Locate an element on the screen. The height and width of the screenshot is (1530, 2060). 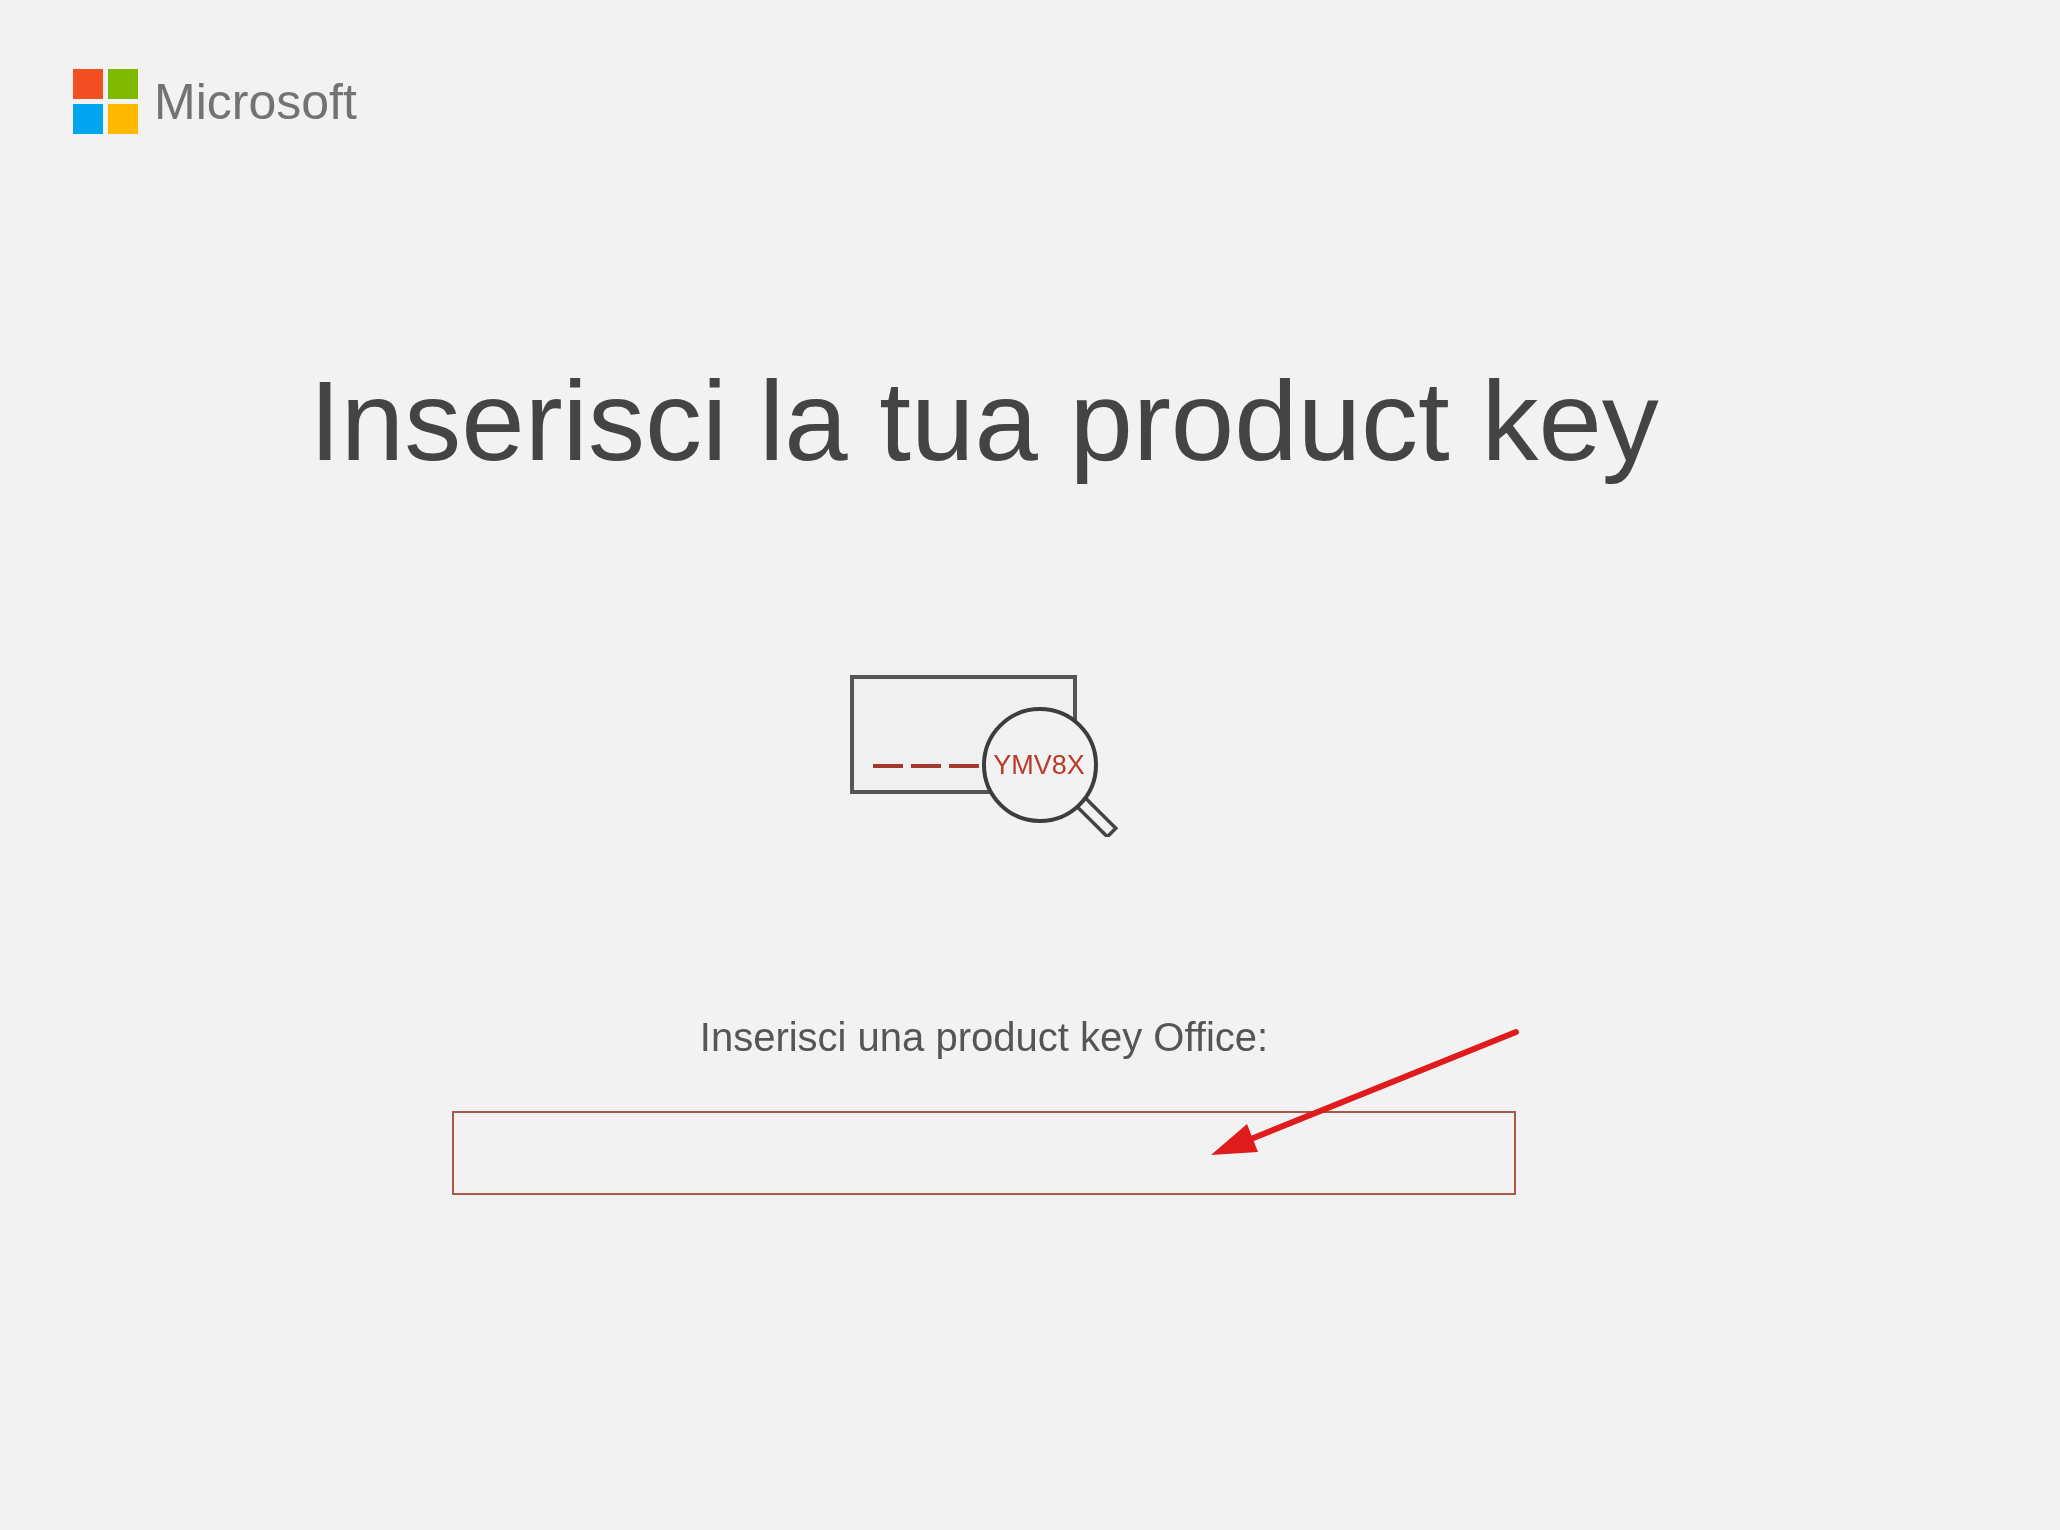
brand-name: Microsoft is located at coordinates (255, 101).